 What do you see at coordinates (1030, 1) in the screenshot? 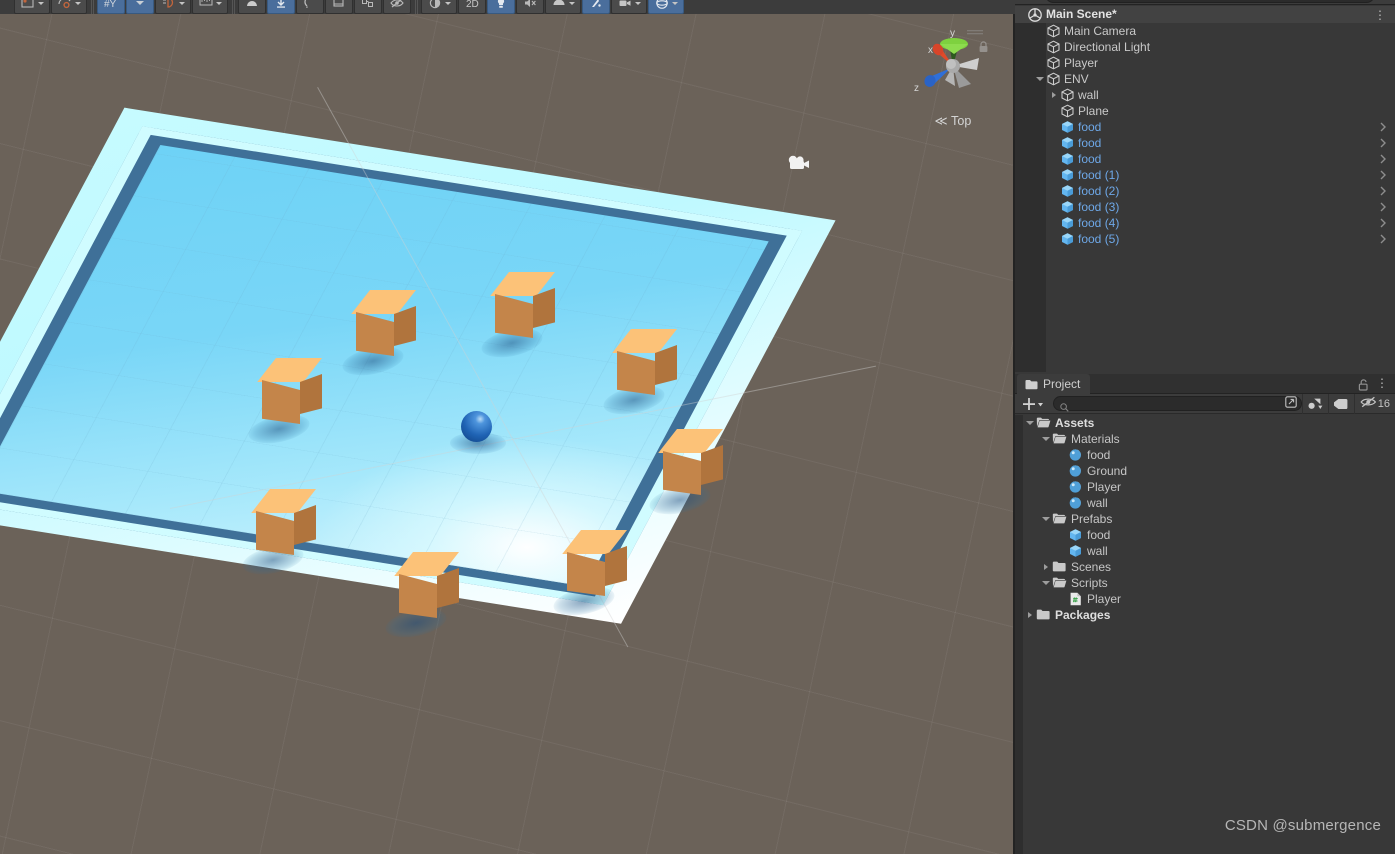
I see `hierarchy-add-button` at bounding box center [1030, 1].